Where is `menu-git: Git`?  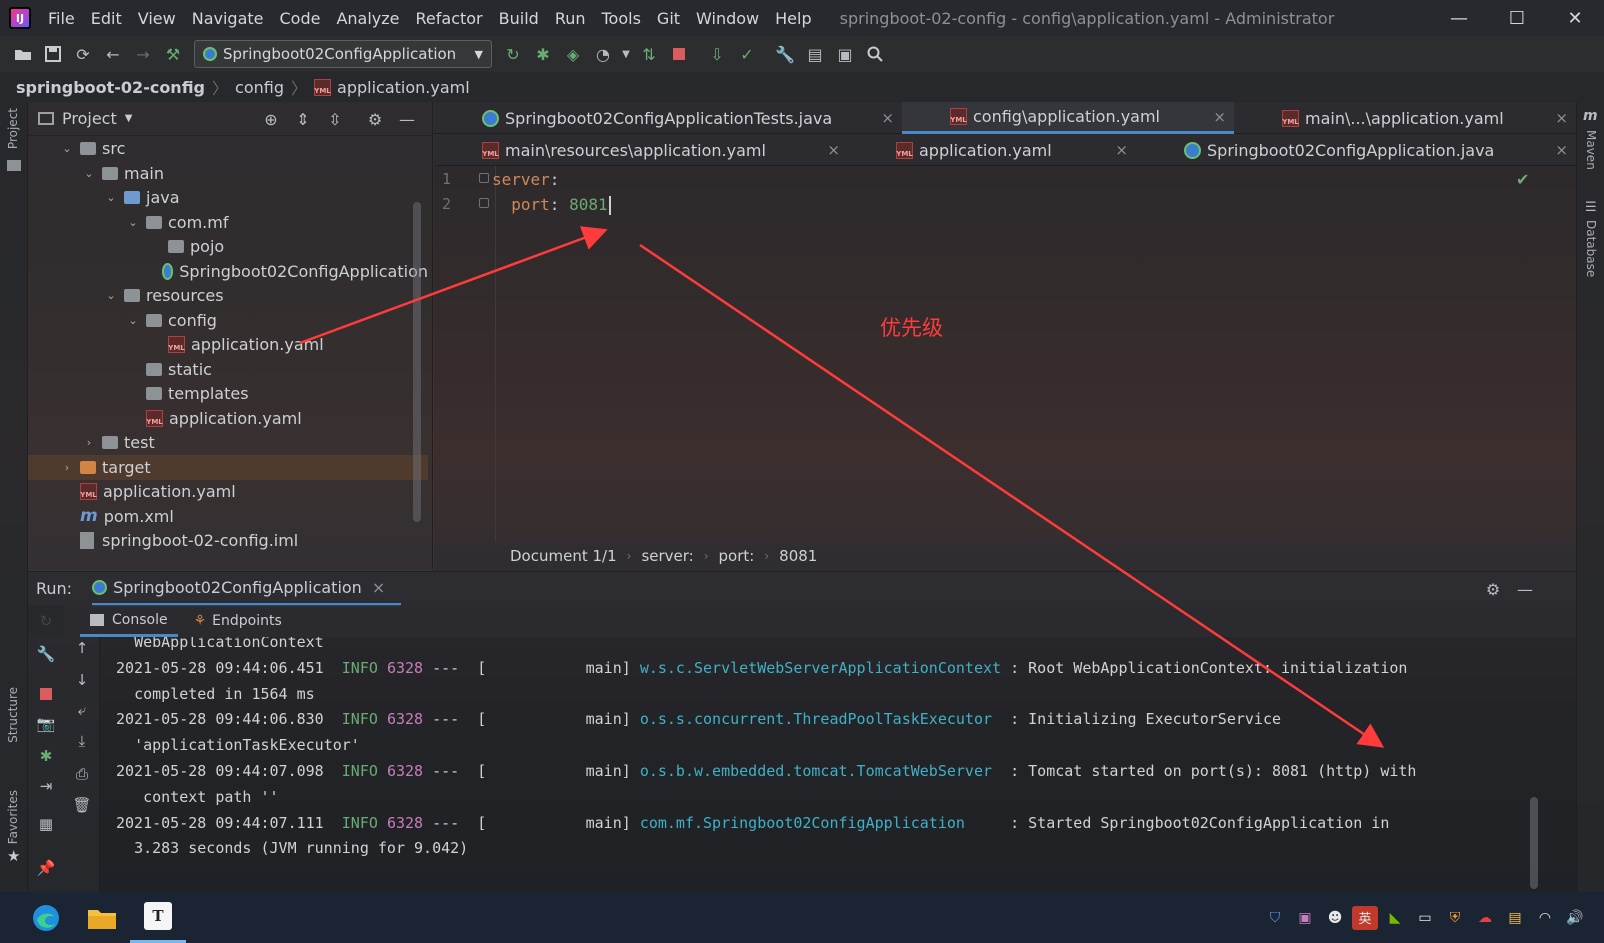
menu-git: Git is located at coordinates (668, 18).